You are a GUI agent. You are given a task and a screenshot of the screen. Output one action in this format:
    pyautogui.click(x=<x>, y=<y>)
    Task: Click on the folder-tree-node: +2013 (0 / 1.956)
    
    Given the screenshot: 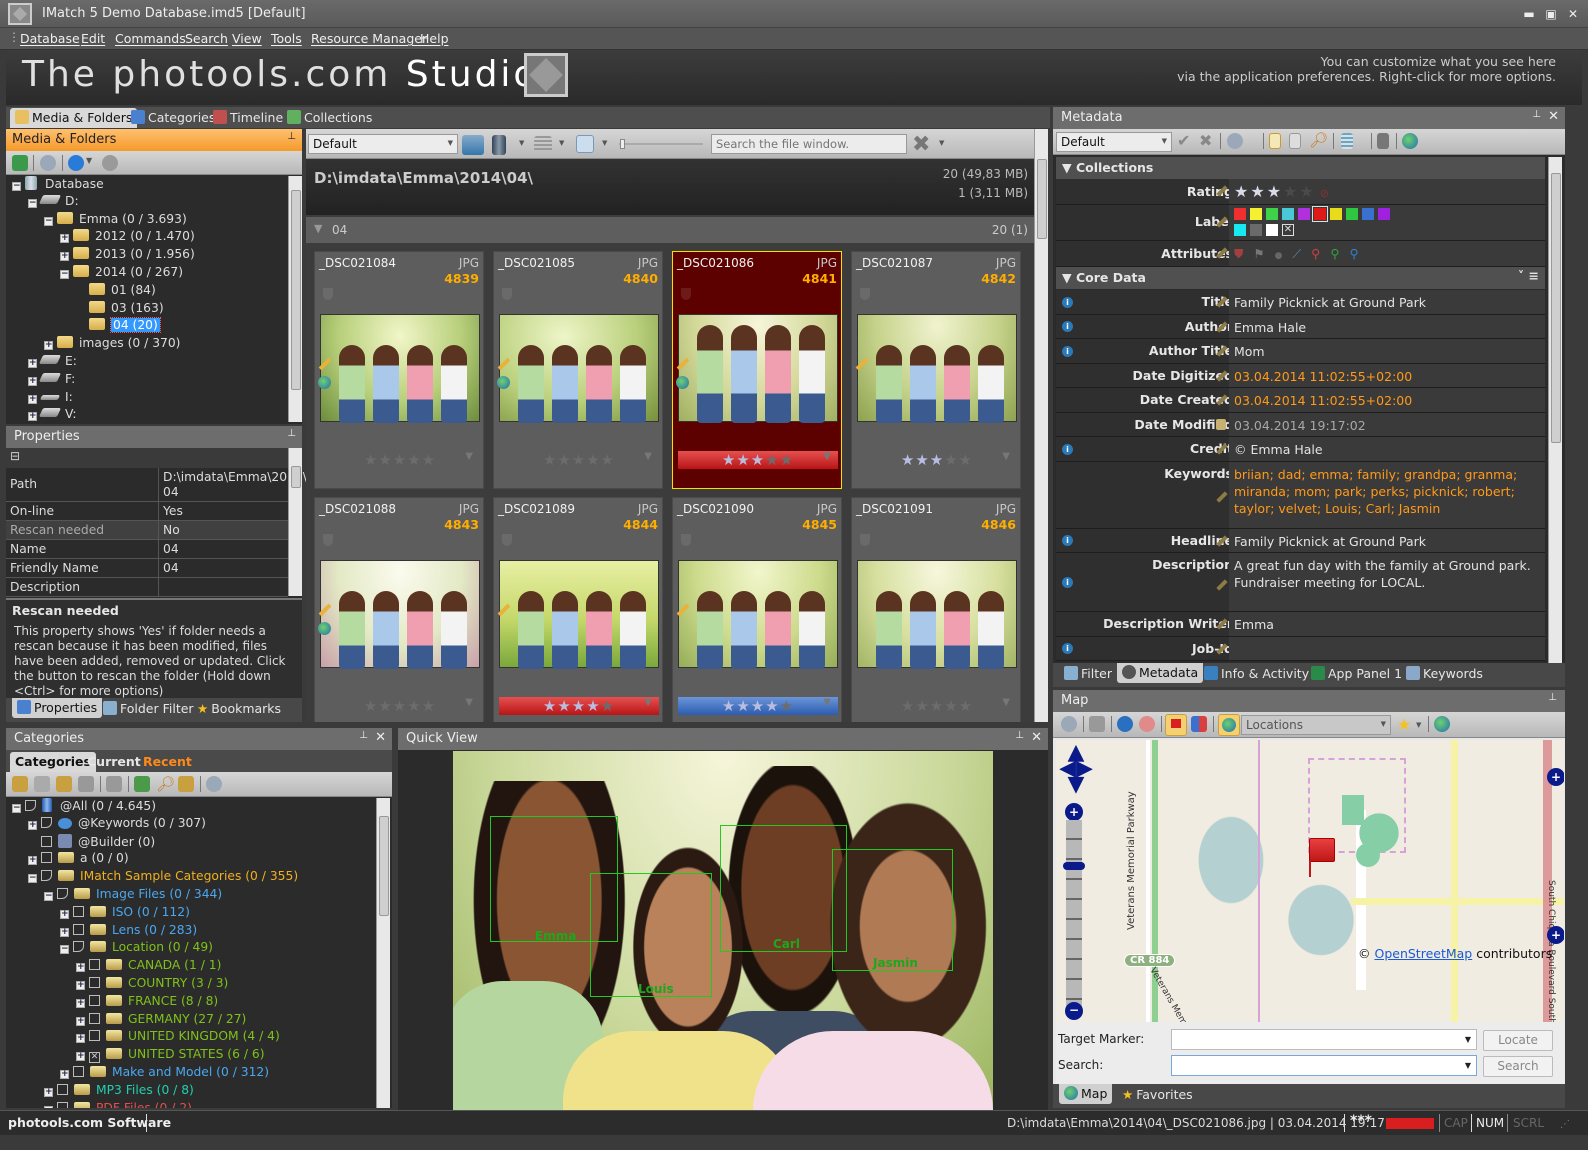 What is the action you would take?
    pyautogui.click(x=127, y=256)
    